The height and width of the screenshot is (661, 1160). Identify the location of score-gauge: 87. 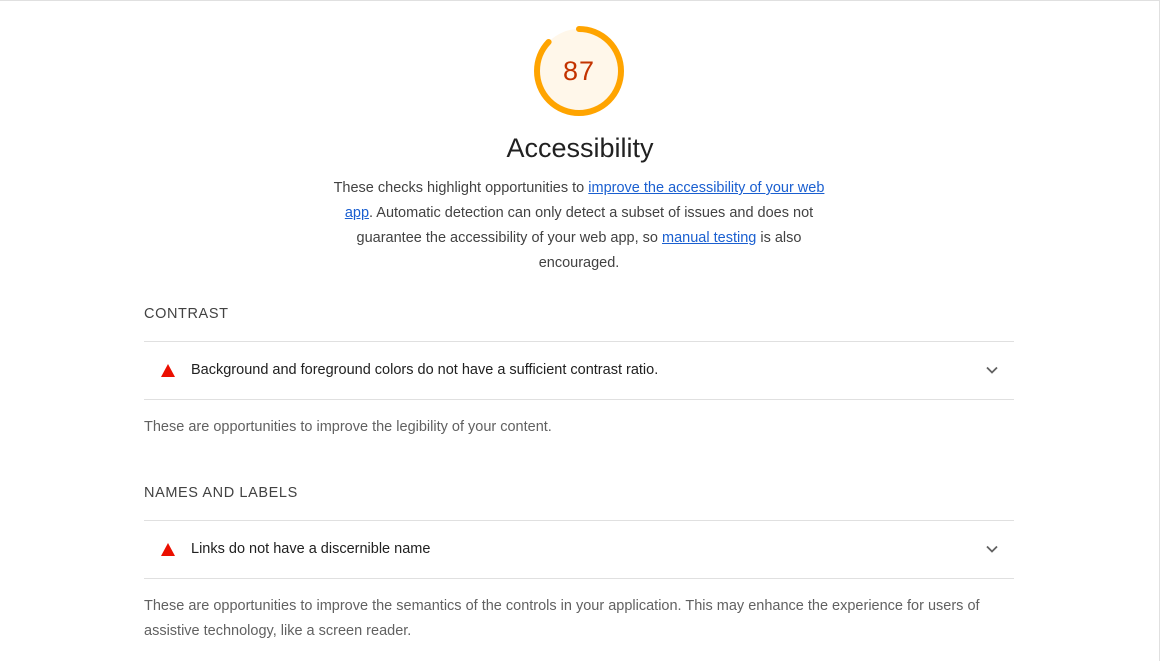
(579, 71).